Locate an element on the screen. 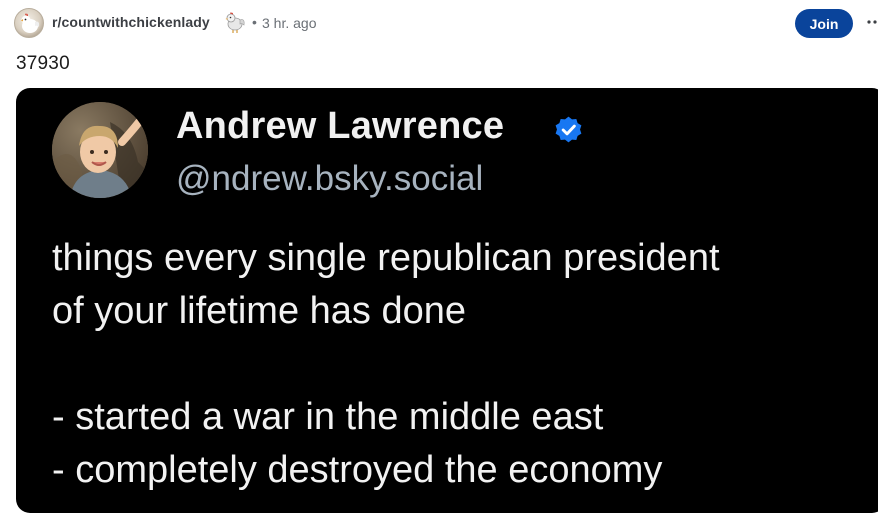 The width and height of the screenshot is (878, 522). chicken-flair-icon is located at coordinates (235, 22).